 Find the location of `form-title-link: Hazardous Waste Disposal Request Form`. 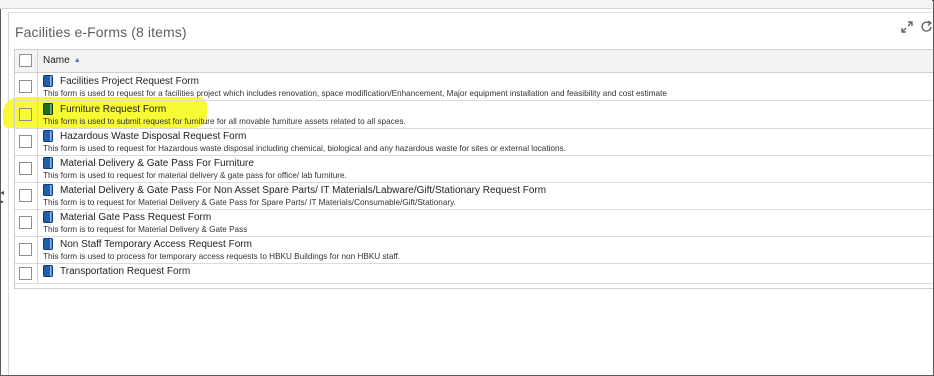

form-title-link: Hazardous Waste Disposal Request Form is located at coordinates (153, 136).